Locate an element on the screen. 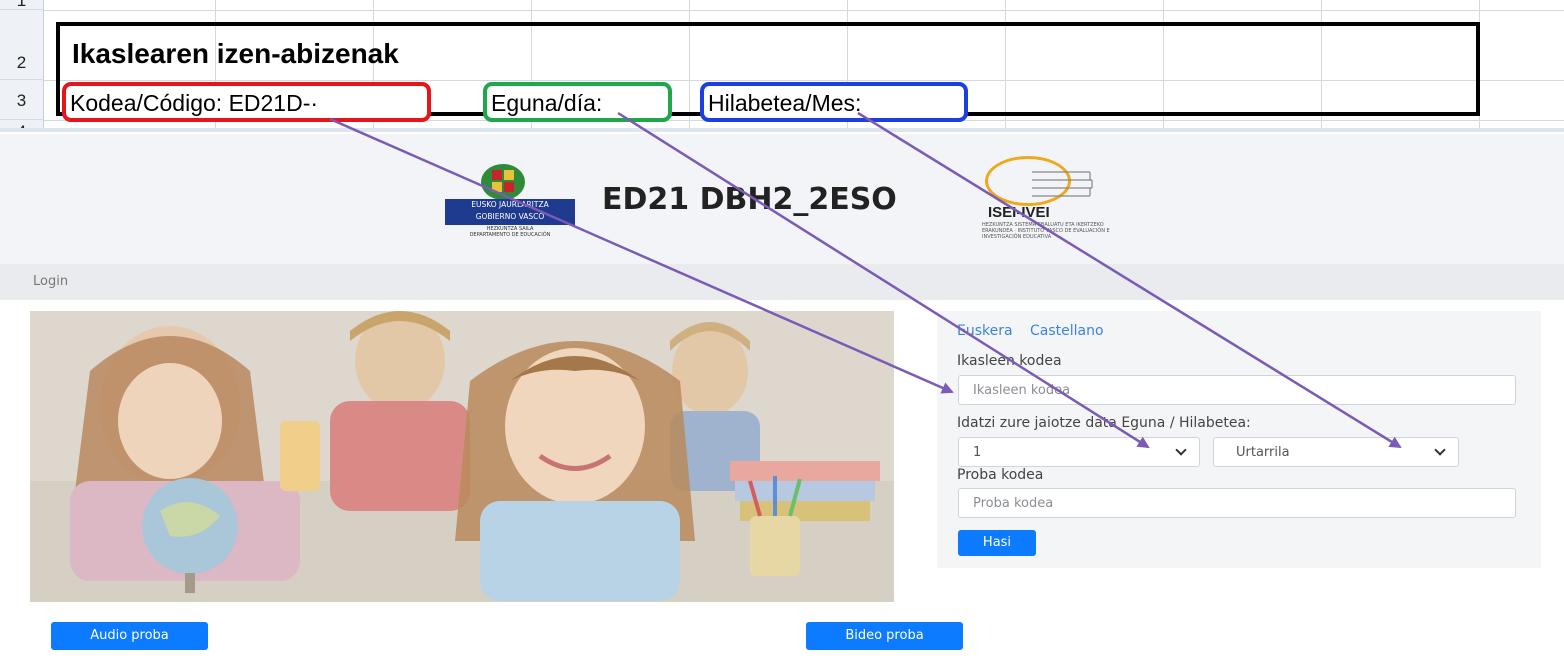  start-button: Hasi is located at coordinates (997, 543).